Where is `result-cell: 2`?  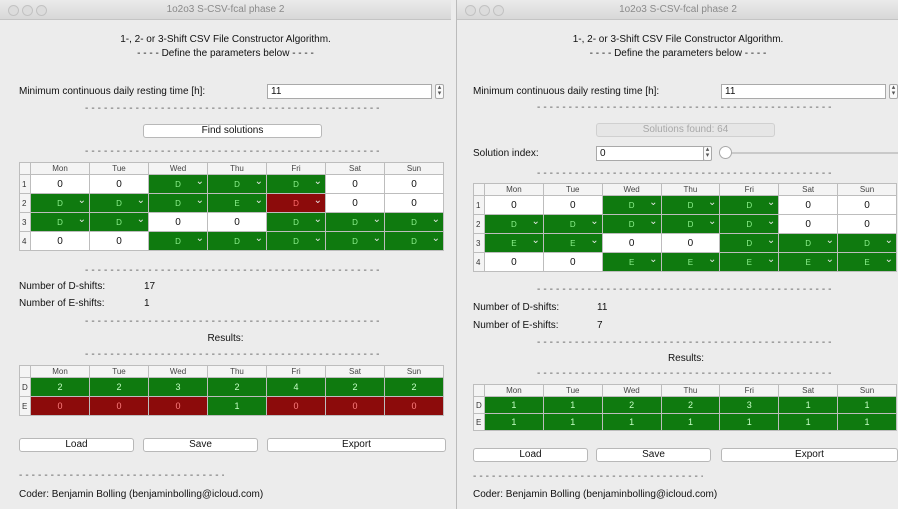 result-cell: 2 is located at coordinates (690, 405).